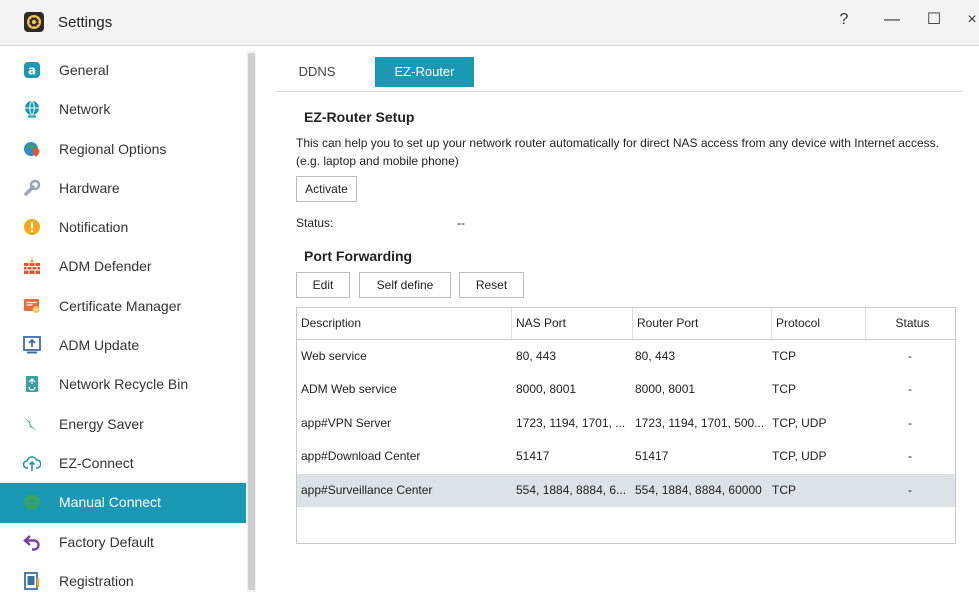 The height and width of the screenshot is (592, 979). I want to click on sidebar-item-network-recycle-bin: Network Recycle Bin, so click(123, 384).